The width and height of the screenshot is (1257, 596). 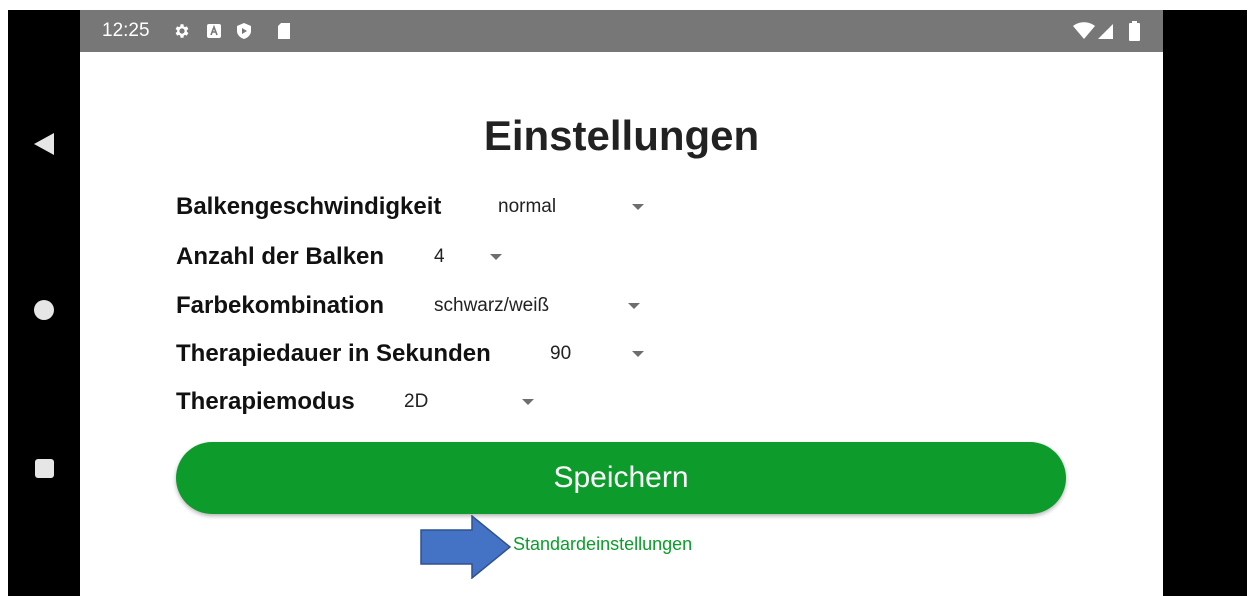 What do you see at coordinates (479, 257) in the screenshot?
I see `bar-count-dropdown: 4` at bounding box center [479, 257].